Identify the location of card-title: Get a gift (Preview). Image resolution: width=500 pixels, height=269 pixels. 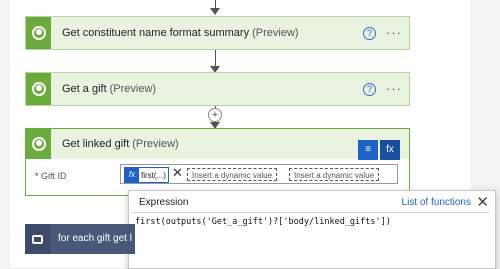
(109, 89).